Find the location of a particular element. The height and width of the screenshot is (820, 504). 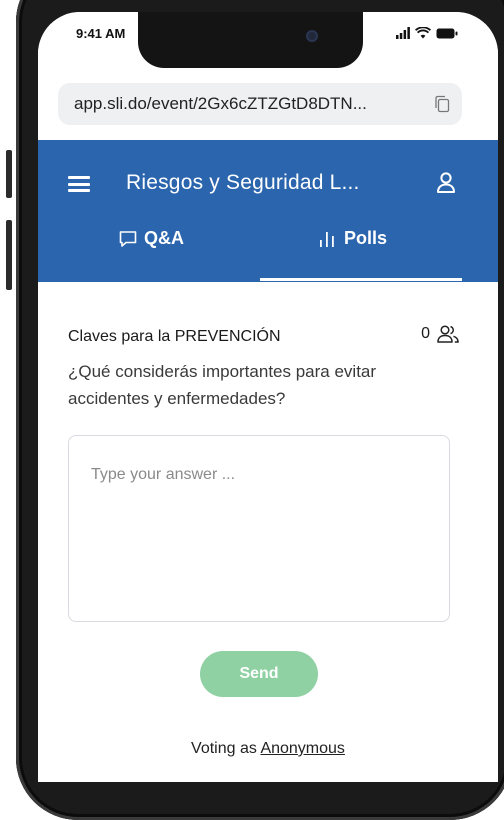

user-icon is located at coordinates (446, 183).